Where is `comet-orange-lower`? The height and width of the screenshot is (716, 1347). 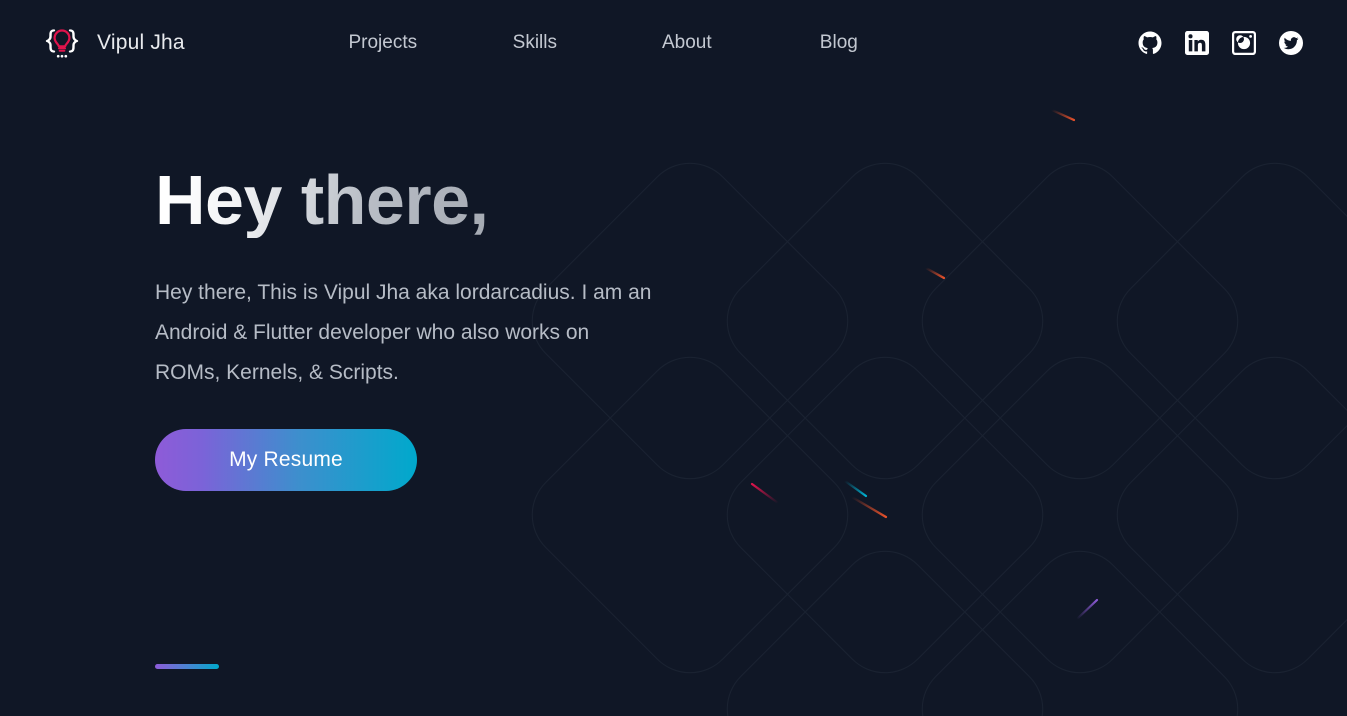
comet-orange-lower is located at coordinates (869, 507).